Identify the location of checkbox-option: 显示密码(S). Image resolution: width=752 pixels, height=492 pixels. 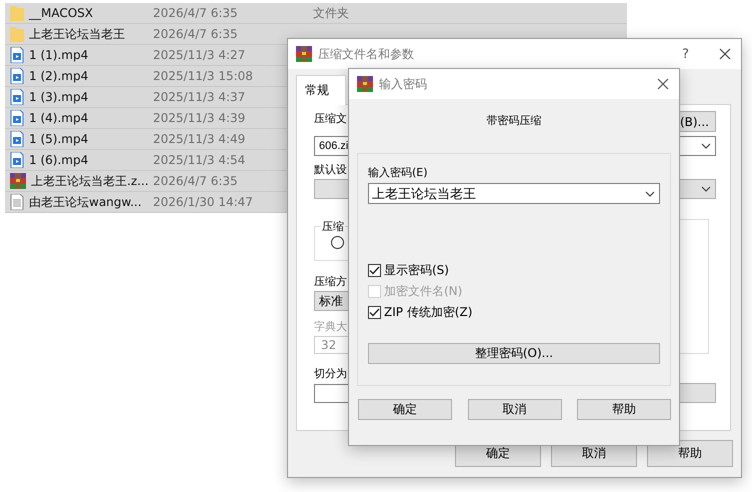
(514, 270).